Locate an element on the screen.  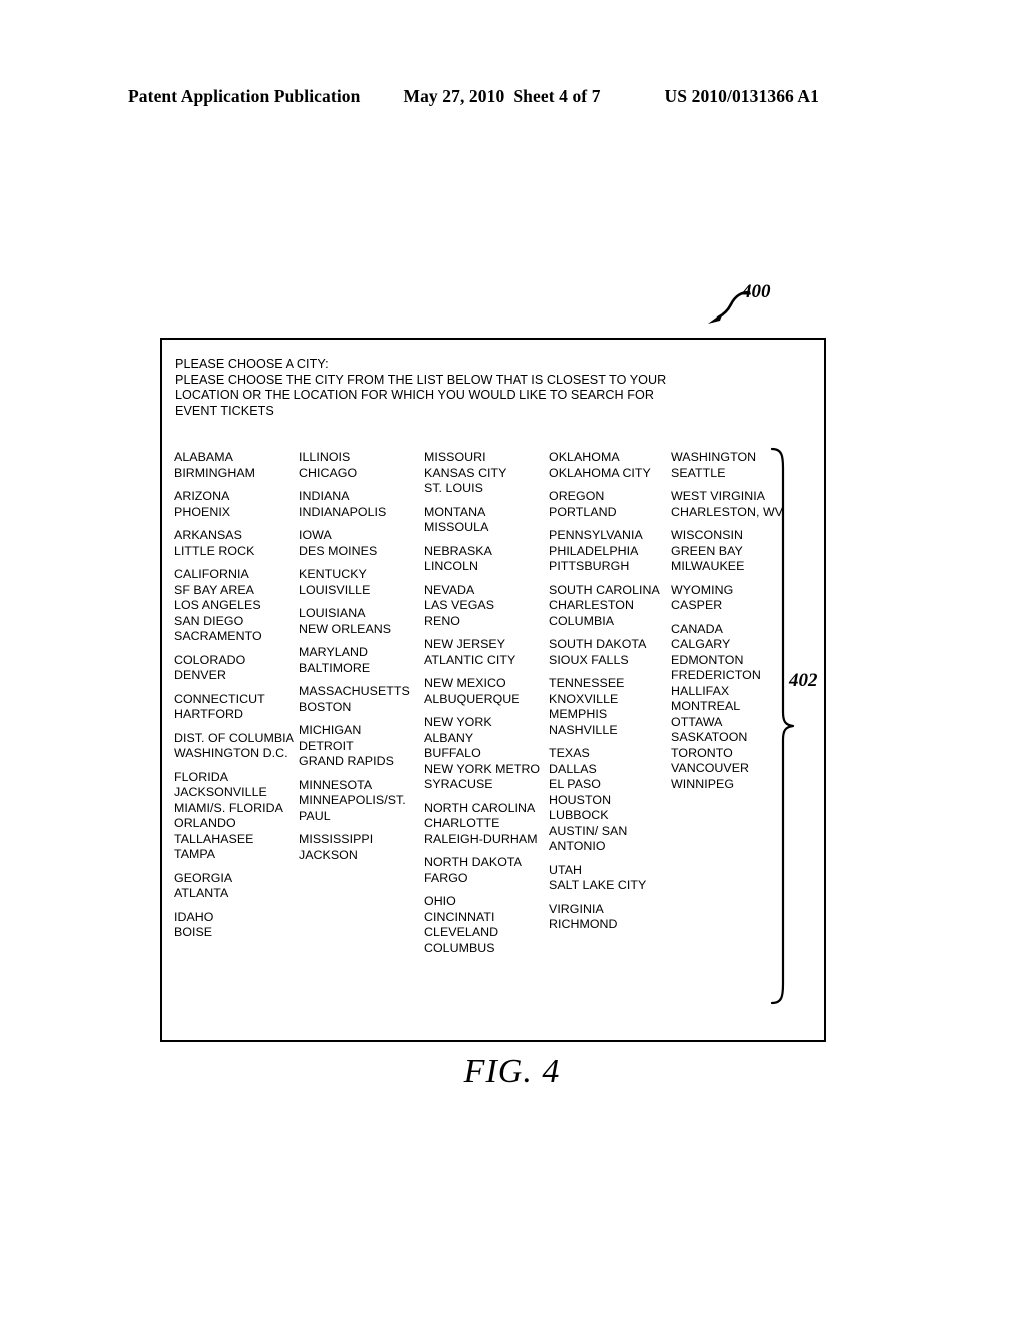
city-option: LOS ANGELES is located at coordinates (236, 606).